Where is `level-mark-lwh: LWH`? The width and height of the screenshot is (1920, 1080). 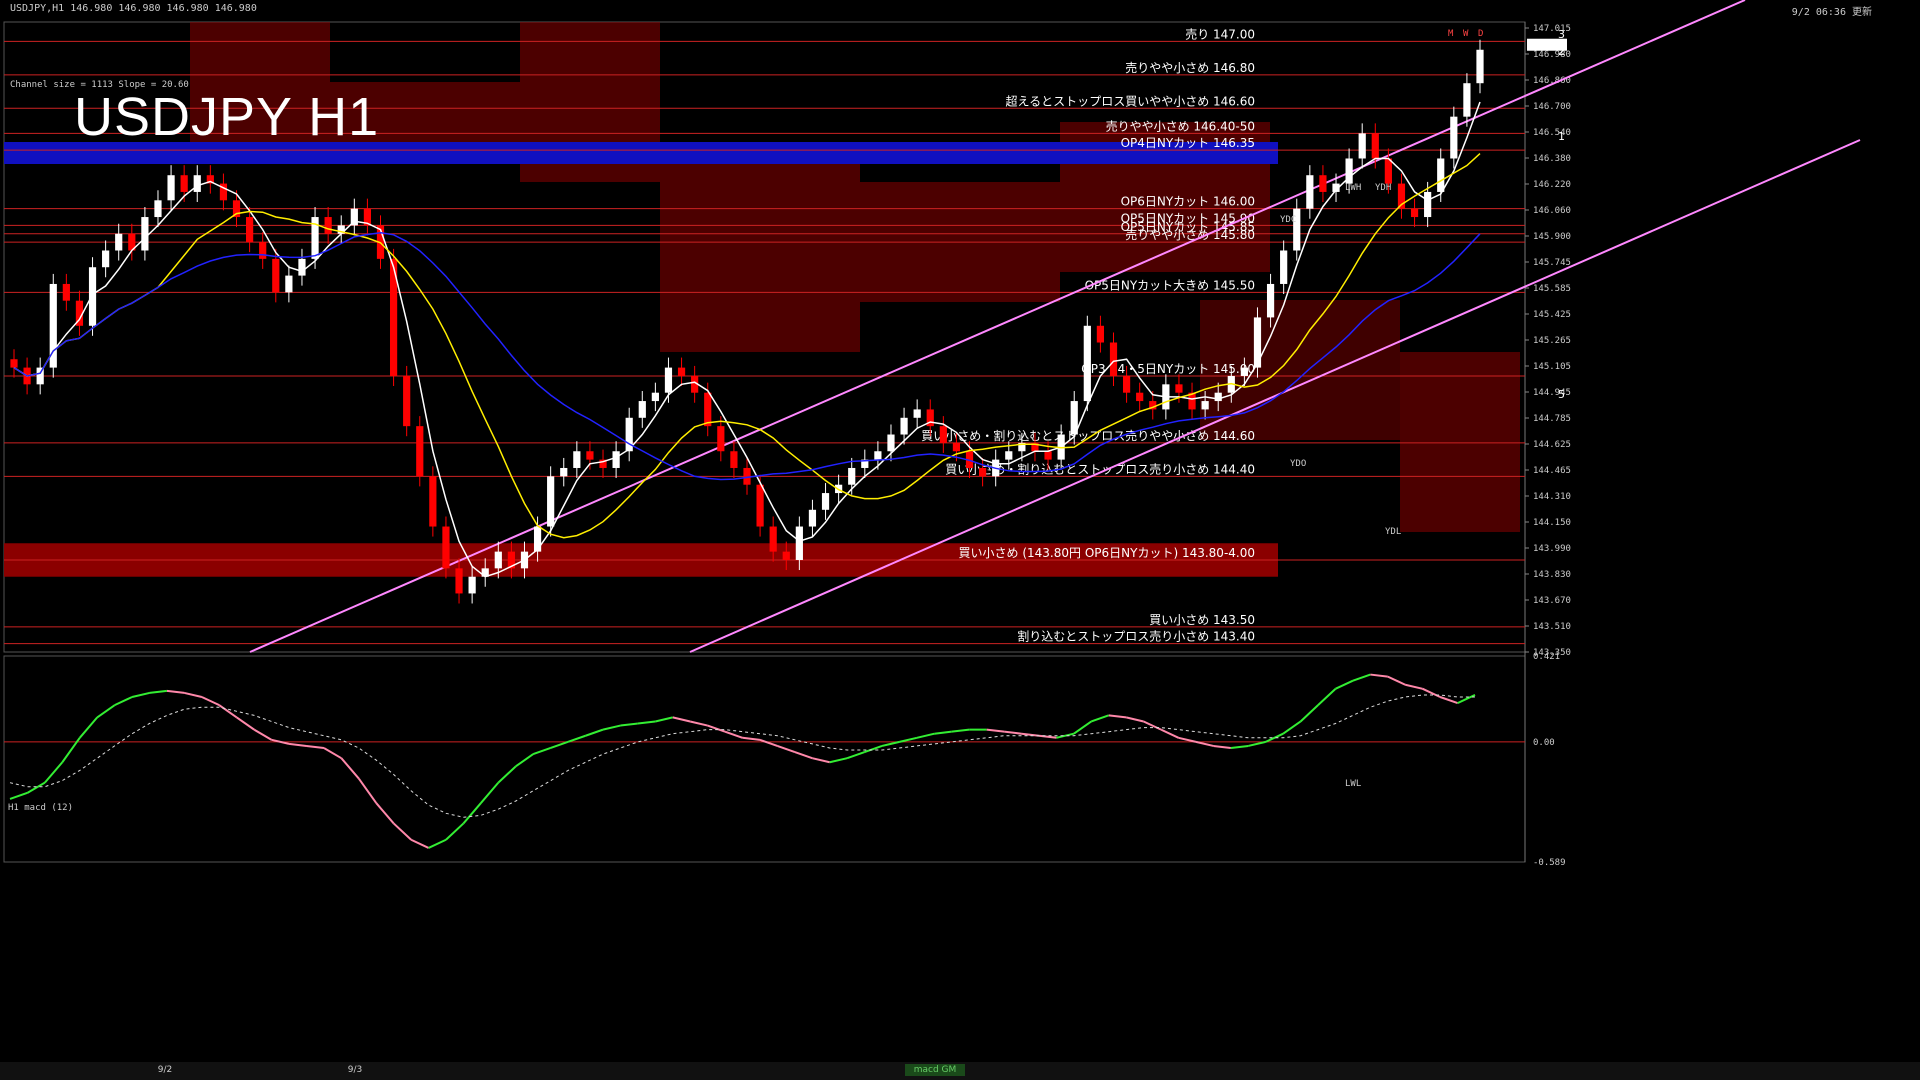 level-mark-lwh: LWH is located at coordinates (1353, 188).